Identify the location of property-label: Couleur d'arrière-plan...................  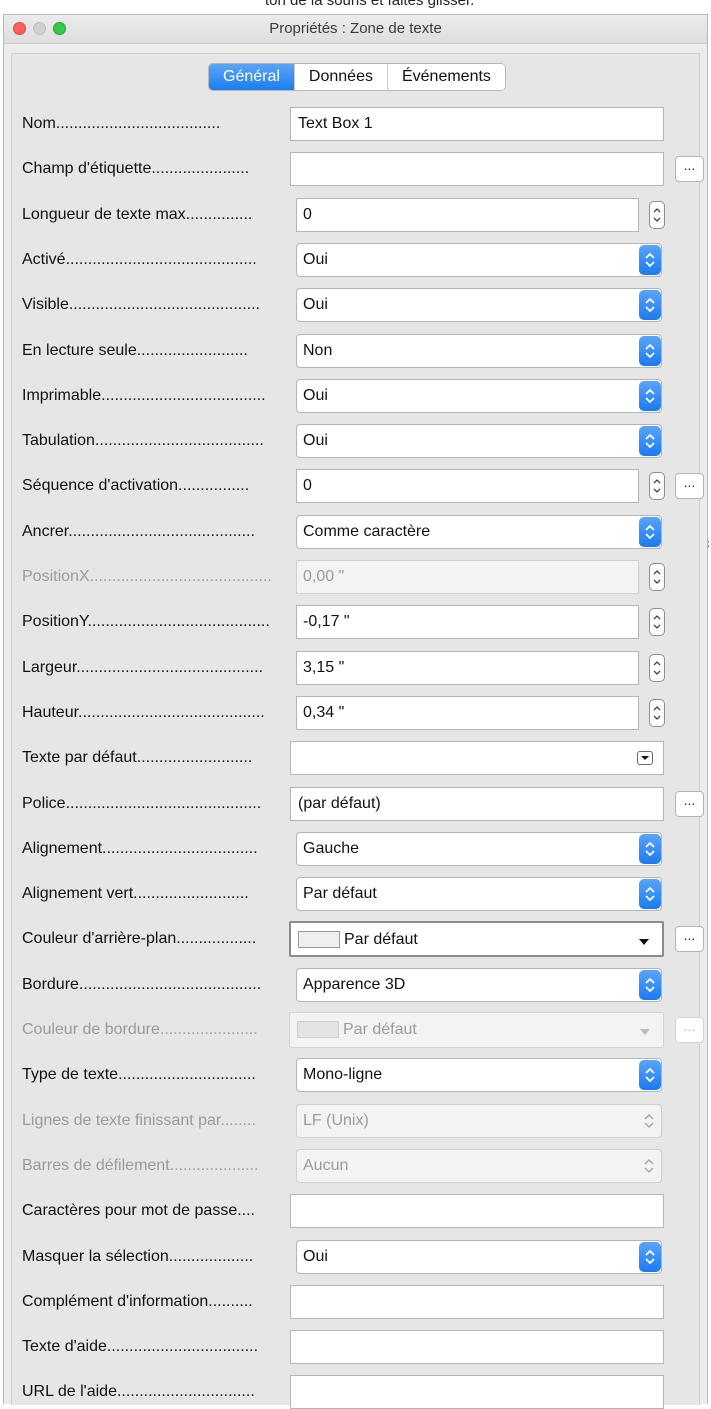
(139, 938).